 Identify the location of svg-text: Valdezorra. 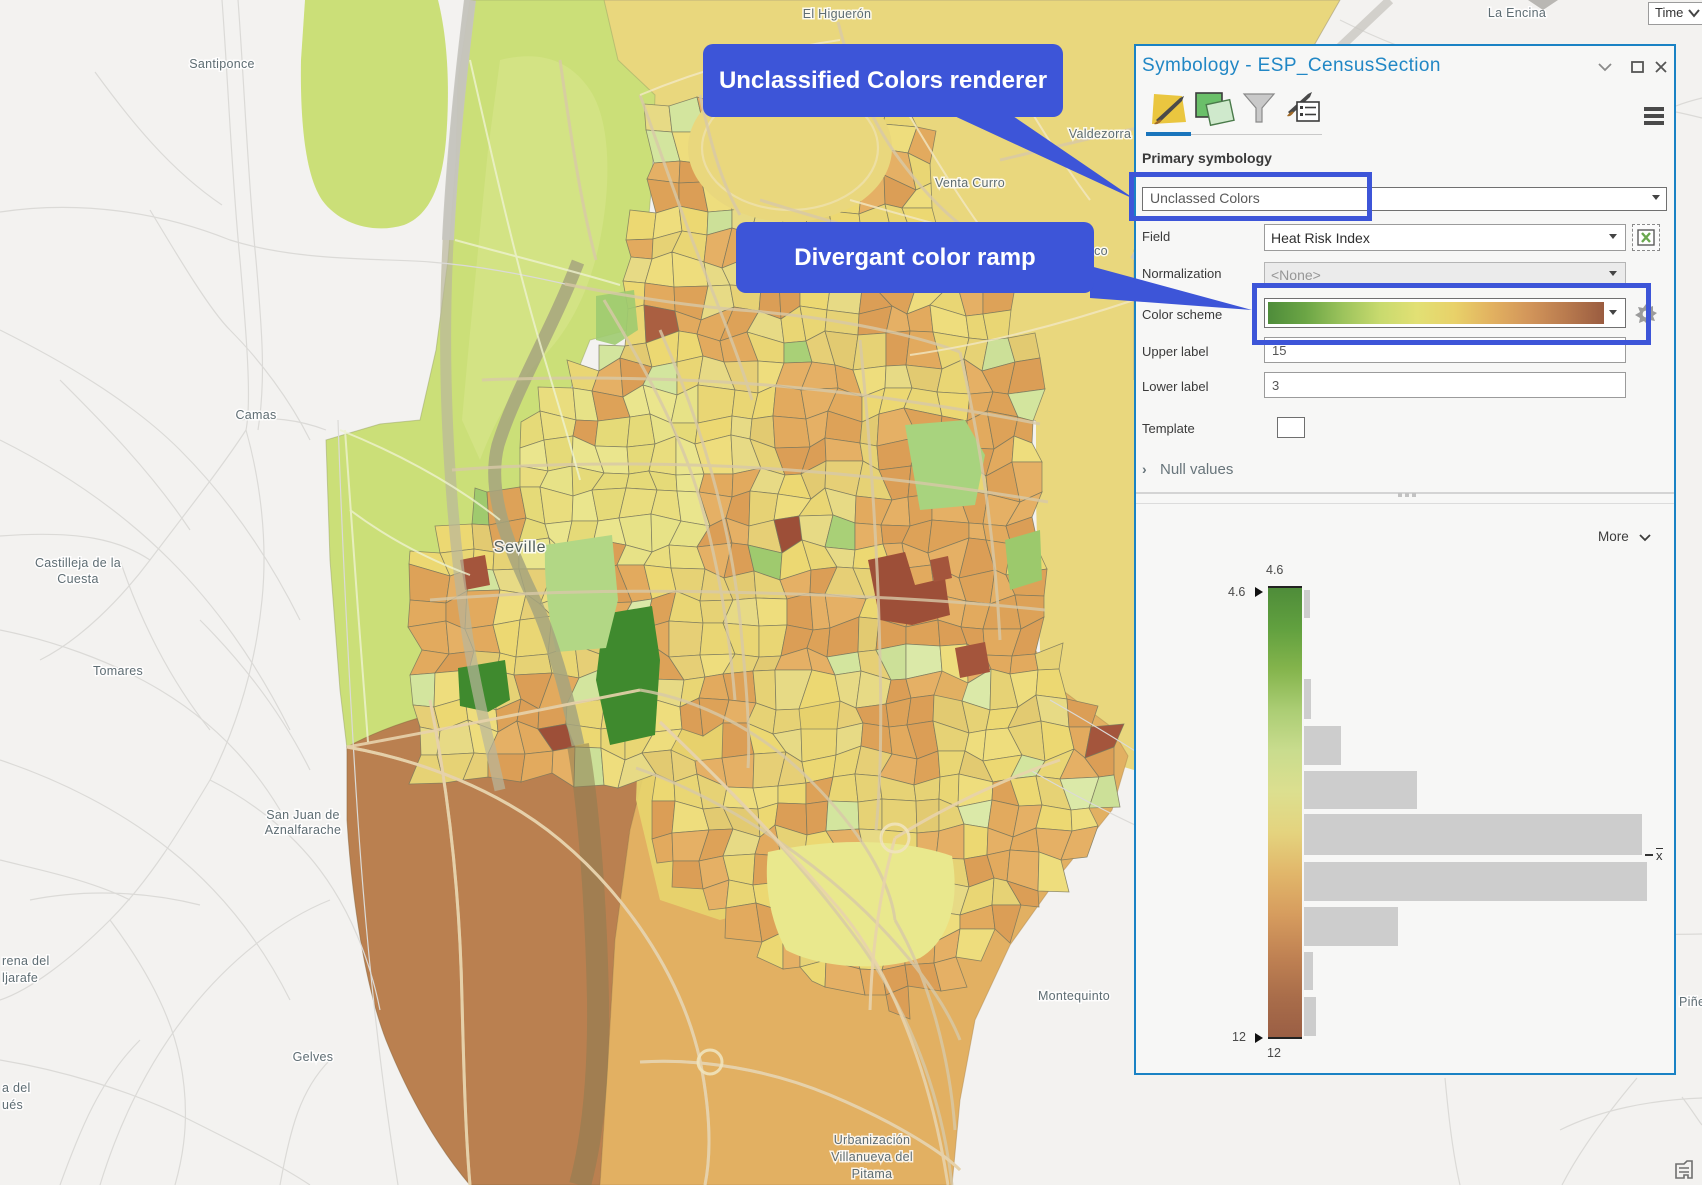
(1100, 134).